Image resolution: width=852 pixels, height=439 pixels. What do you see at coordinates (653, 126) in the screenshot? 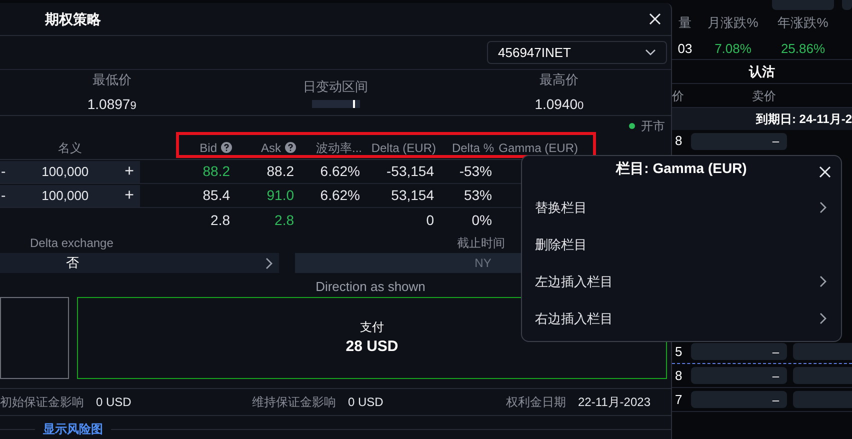
I see `market-status: 开市` at bounding box center [653, 126].